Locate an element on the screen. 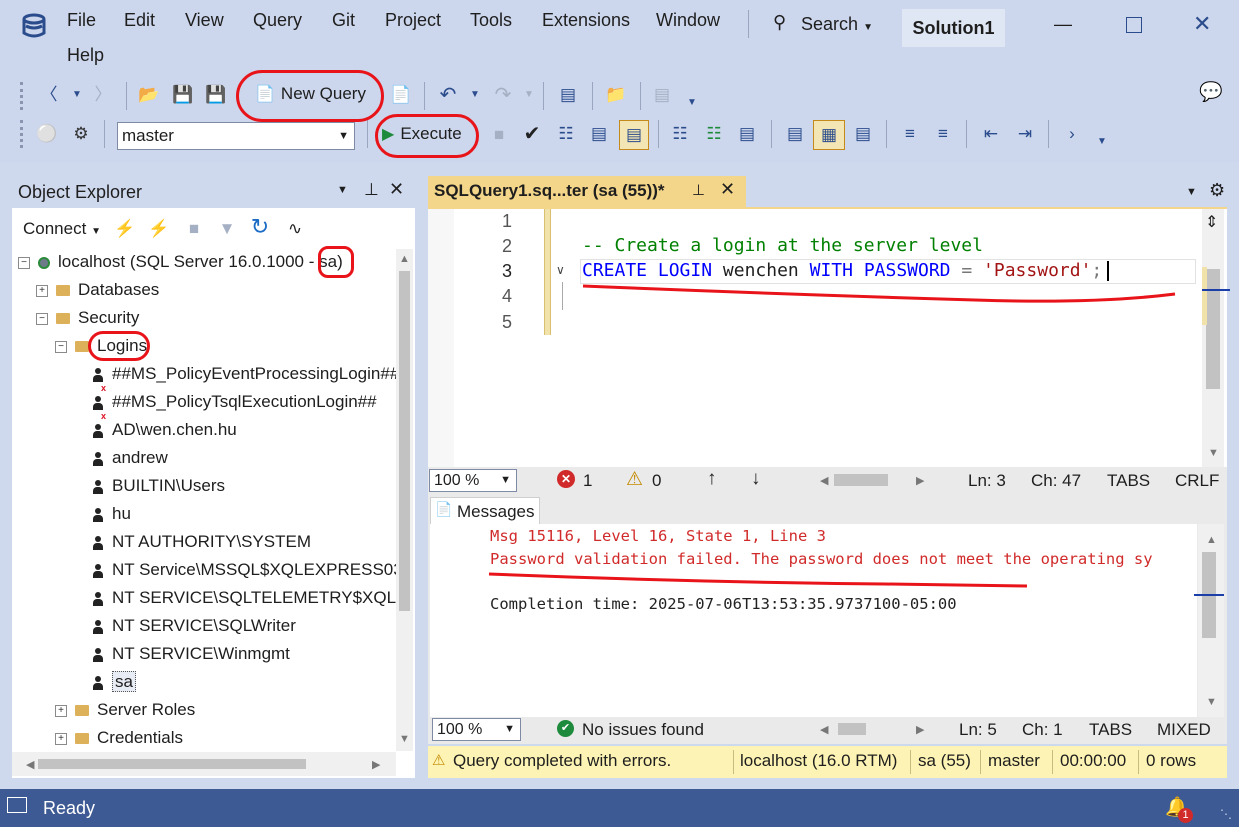 This screenshot has width=1239, height=827. forward-icon: 〉 is located at coordinates (103, 95).